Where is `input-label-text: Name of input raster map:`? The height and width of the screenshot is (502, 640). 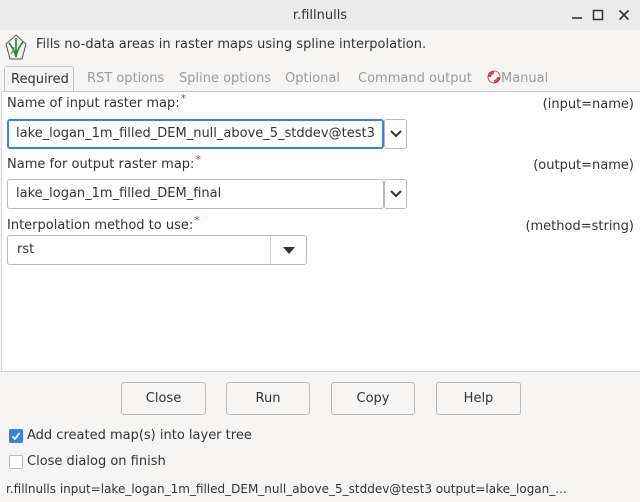
input-label-text: Name of input raster map: is located at coordinates (93, 103).